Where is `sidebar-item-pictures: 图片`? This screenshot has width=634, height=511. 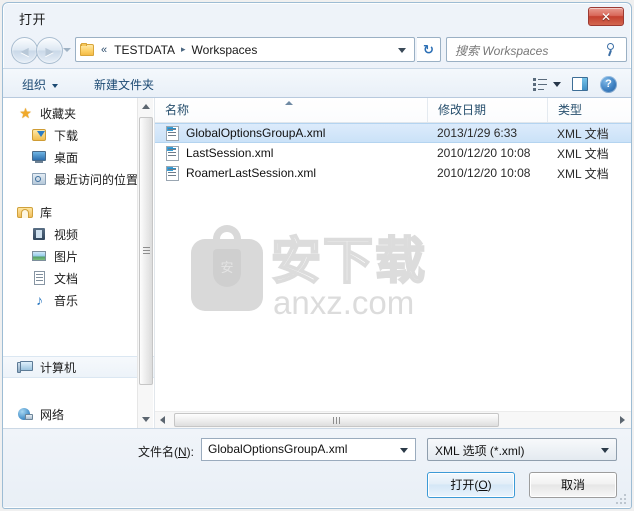
sidebar-item-pictures: 图片 is located at coordinates (78, 256).